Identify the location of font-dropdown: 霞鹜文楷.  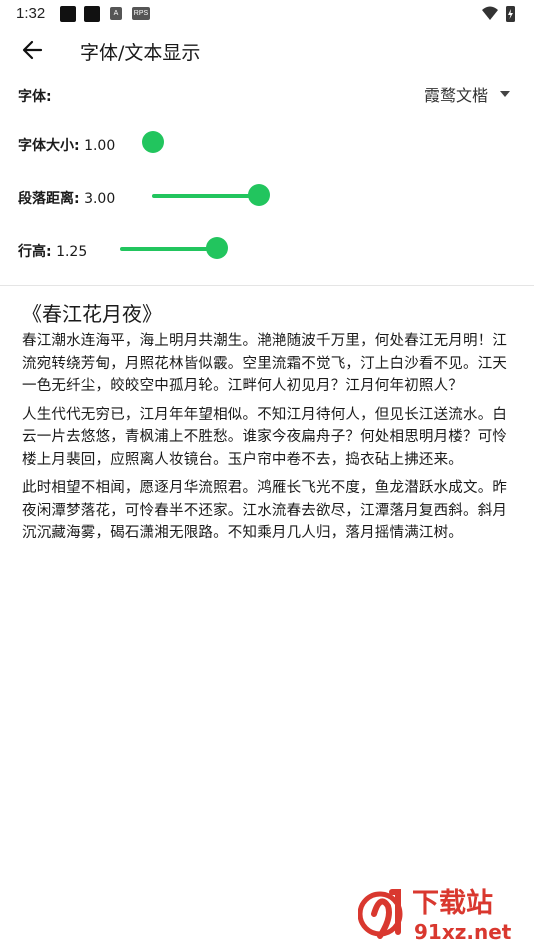
(467, 94).